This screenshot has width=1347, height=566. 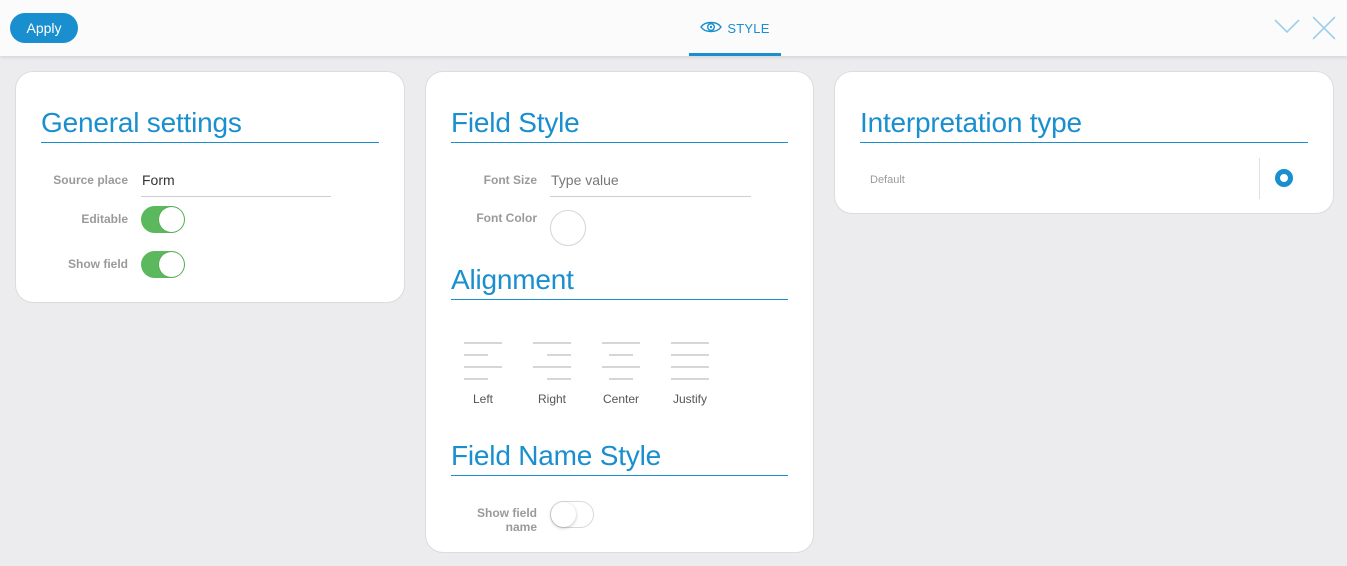 I want to click on align-right-icon, so click(x=552, y=361).